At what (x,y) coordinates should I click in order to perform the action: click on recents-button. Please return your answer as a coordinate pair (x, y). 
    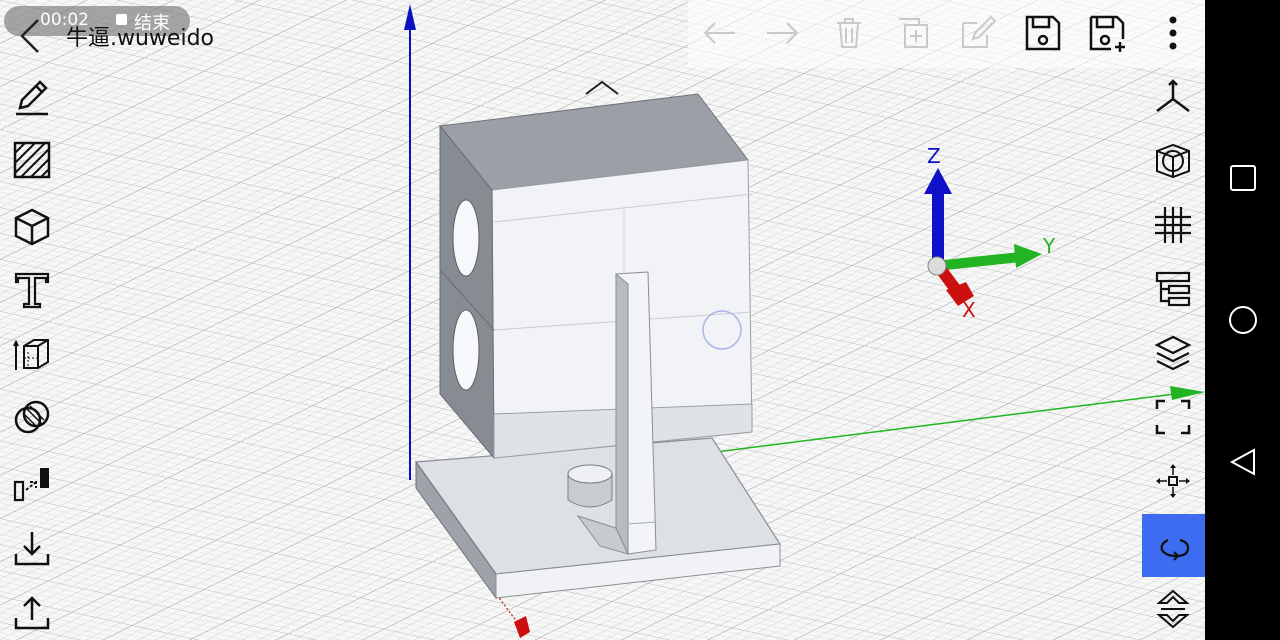
    Looking at the image, I should click on (1243, 178).